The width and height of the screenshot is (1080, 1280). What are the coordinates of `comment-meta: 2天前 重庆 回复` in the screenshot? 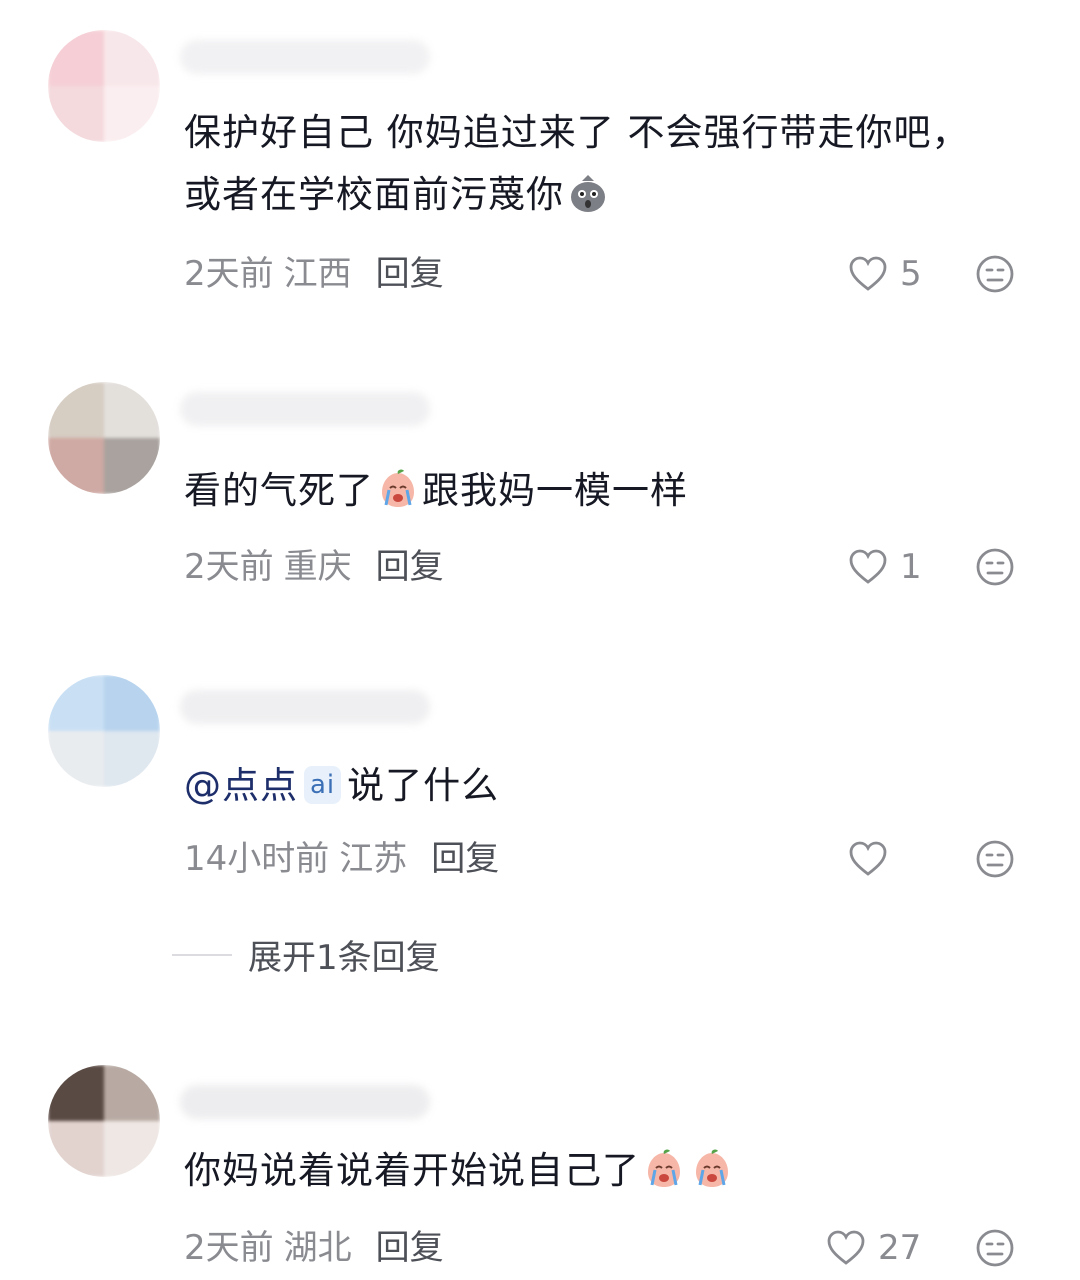 It's located at (314, 567).